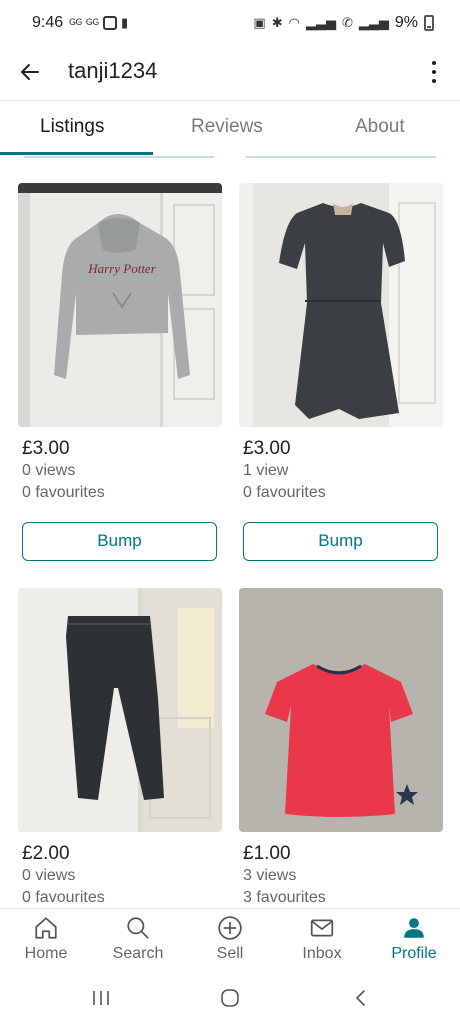  What do you see at coordinates (230, 998) in the screenshot?
I see `home-circle-icon` at bounding box center [230, 998].